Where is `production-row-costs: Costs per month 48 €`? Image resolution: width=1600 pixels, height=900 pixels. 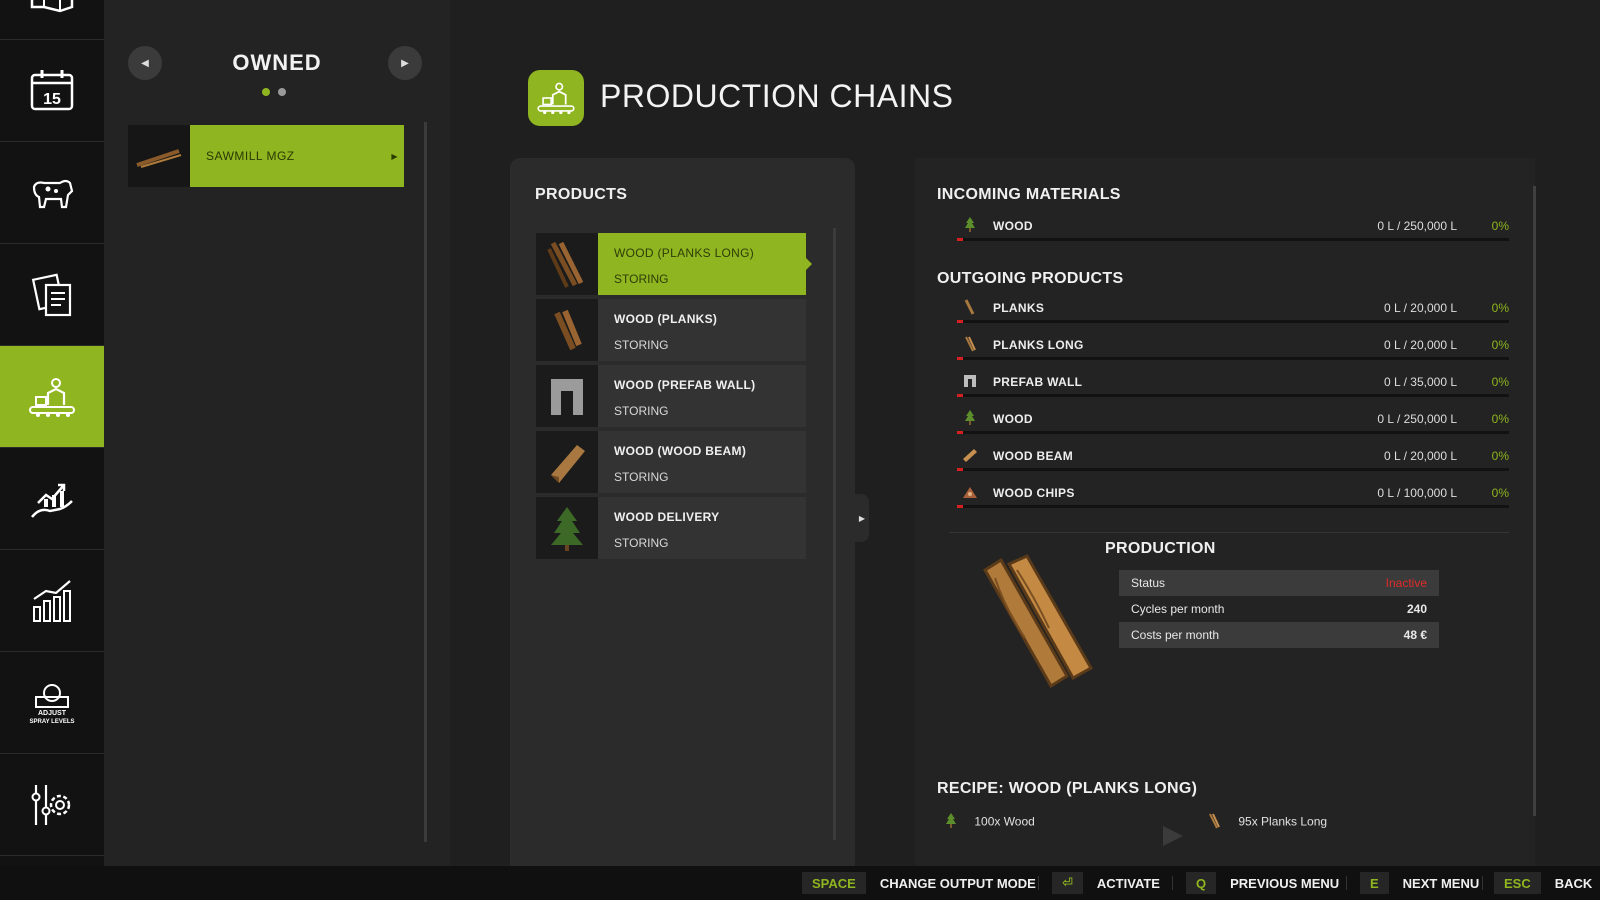 production-row-costs: Costs per month 48 € is located at coordinates (1279, 635).